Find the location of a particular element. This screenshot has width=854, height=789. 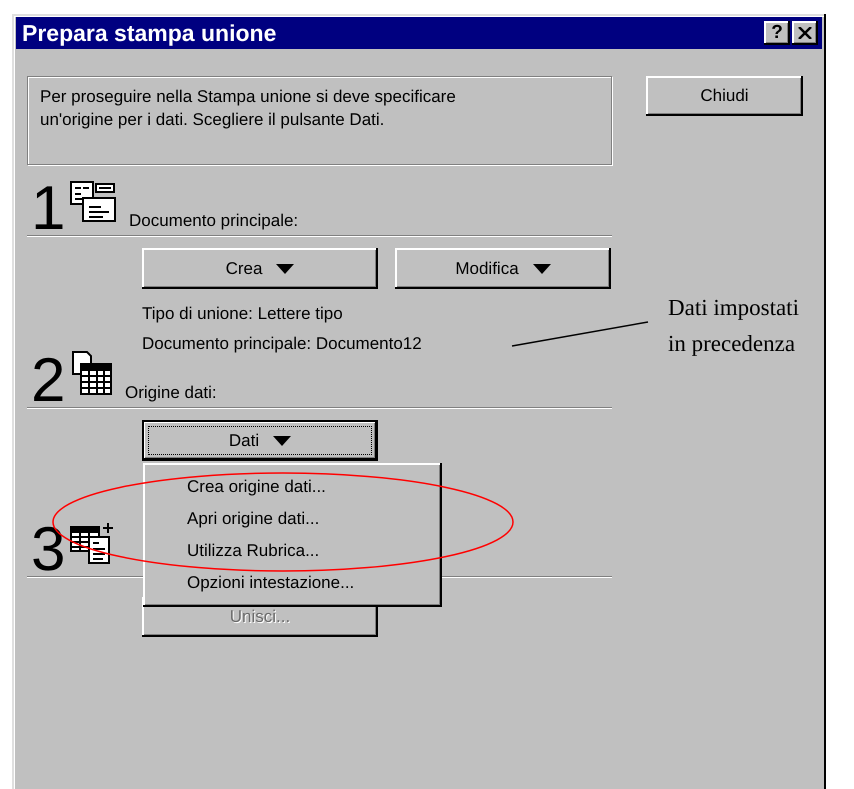

help-button: ? is located at coordinates (777, 33).